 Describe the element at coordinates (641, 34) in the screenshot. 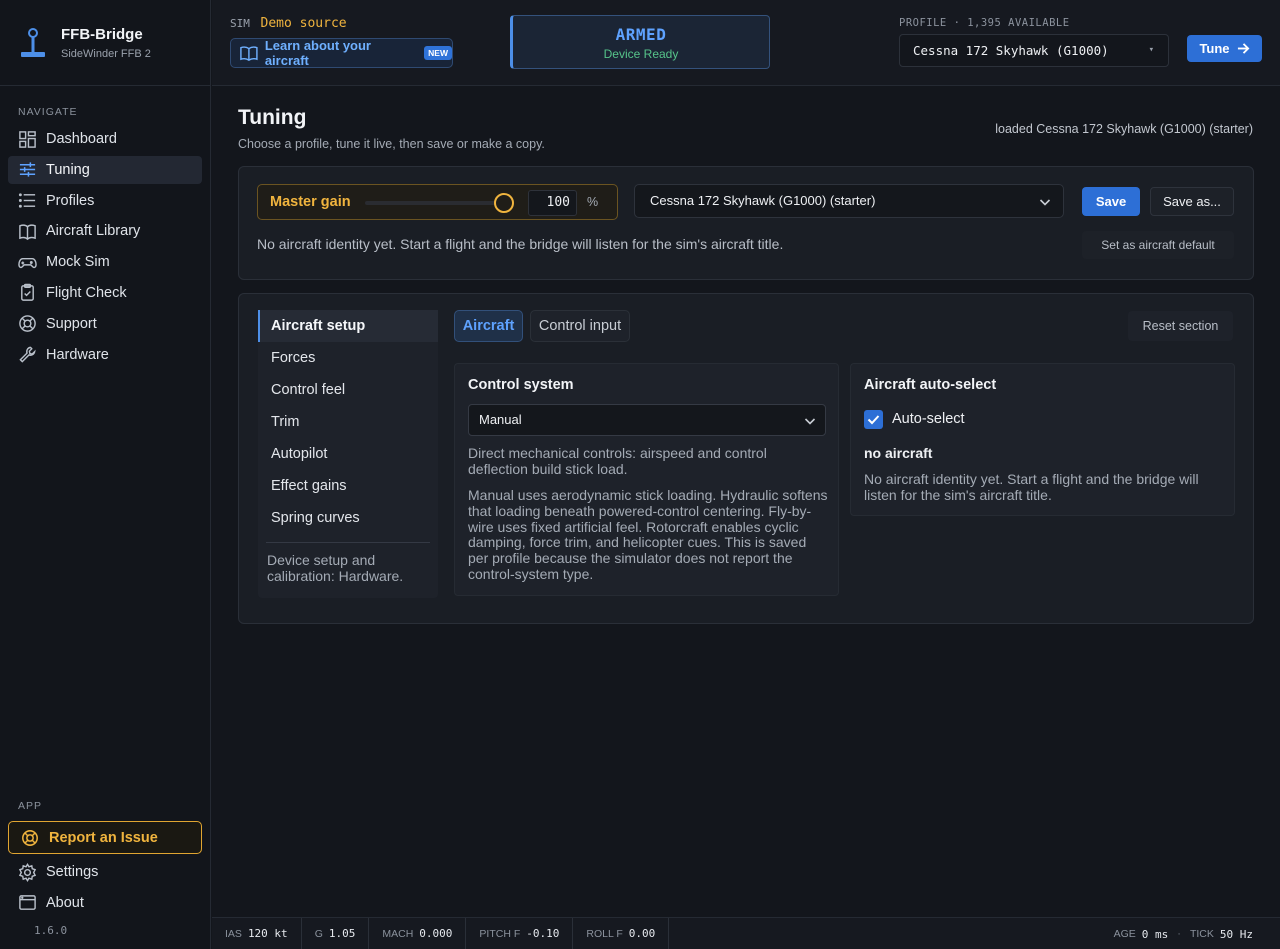

I see `armed-status: ARMED` at that location.